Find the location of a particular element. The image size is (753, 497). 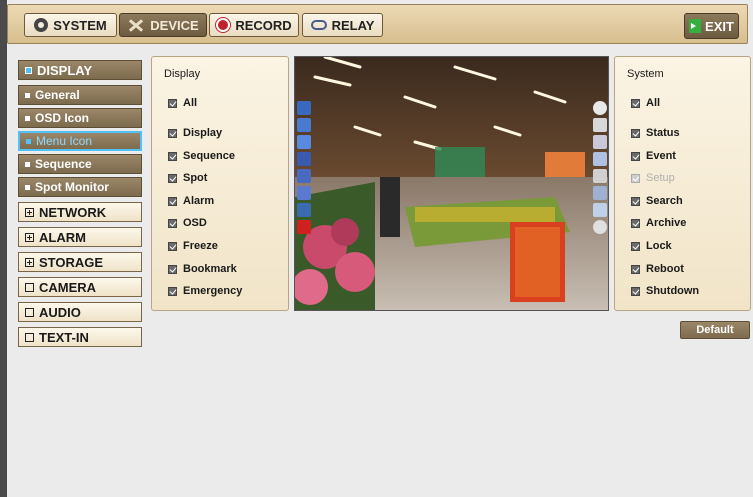

sidebar-item-alarm: ALARM is located at coordinates (80, 237).